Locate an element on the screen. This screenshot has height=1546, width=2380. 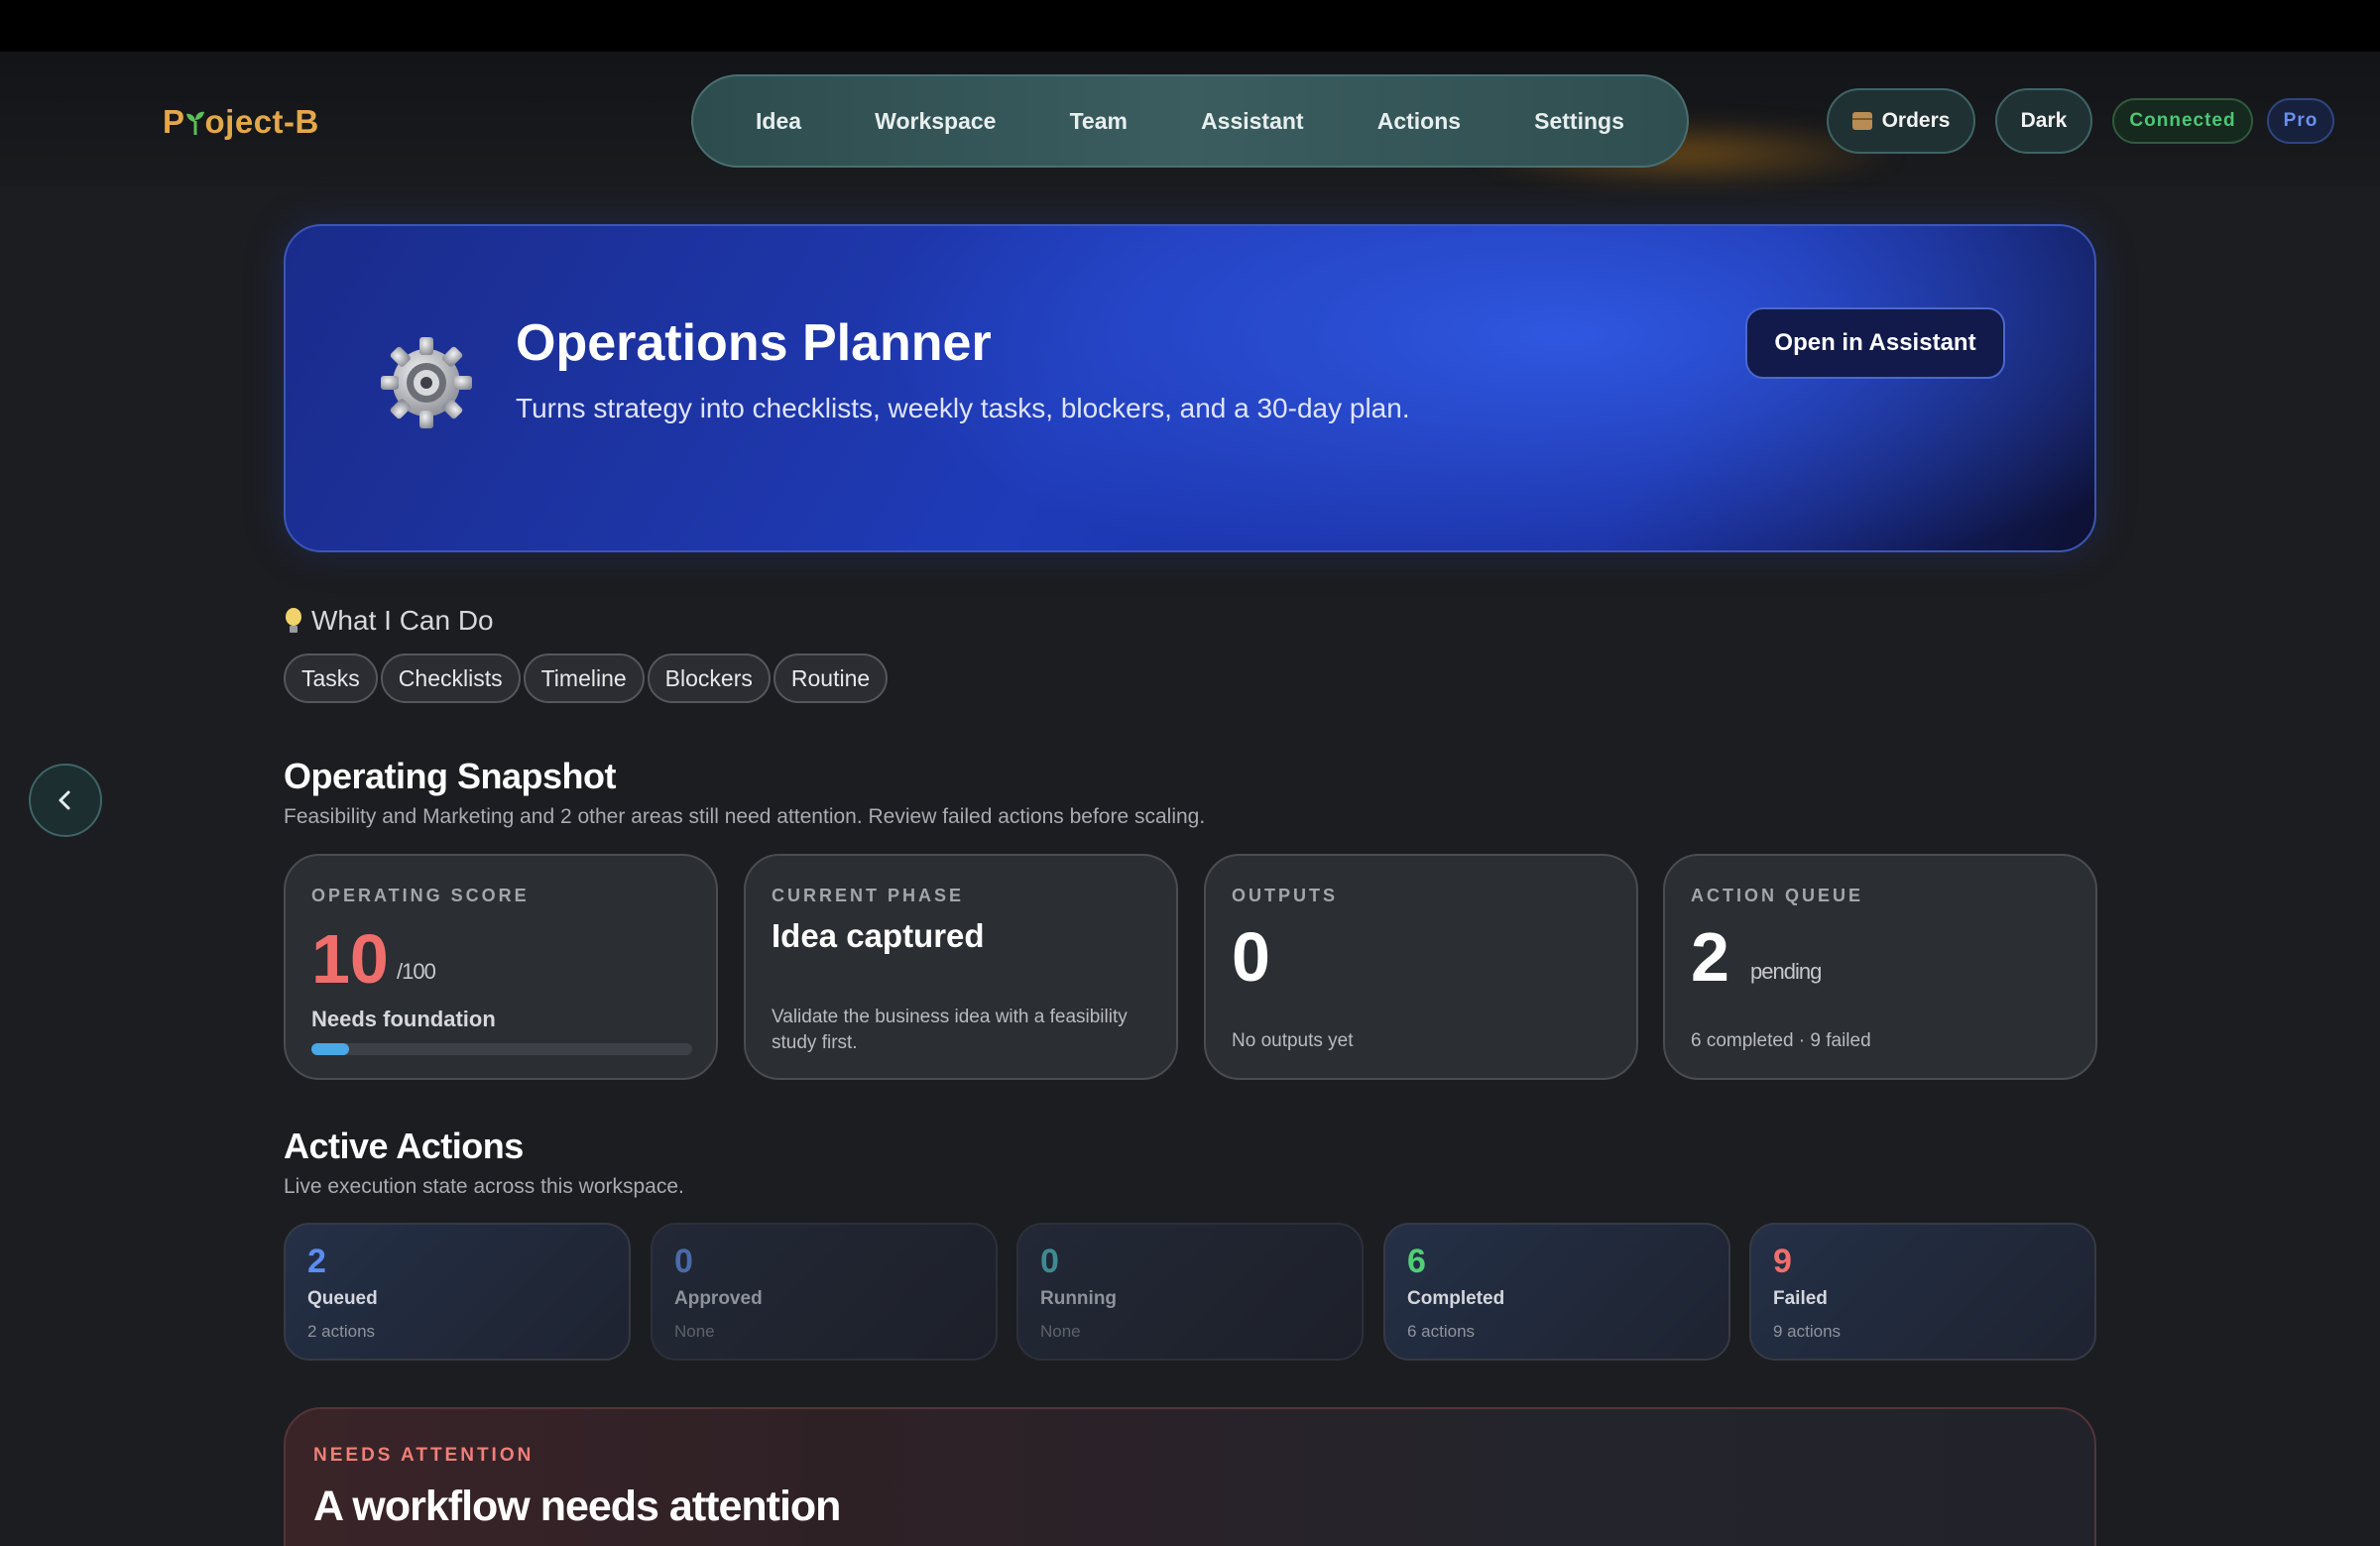
queue-unit: pending is located at coordinates (1786, 971).